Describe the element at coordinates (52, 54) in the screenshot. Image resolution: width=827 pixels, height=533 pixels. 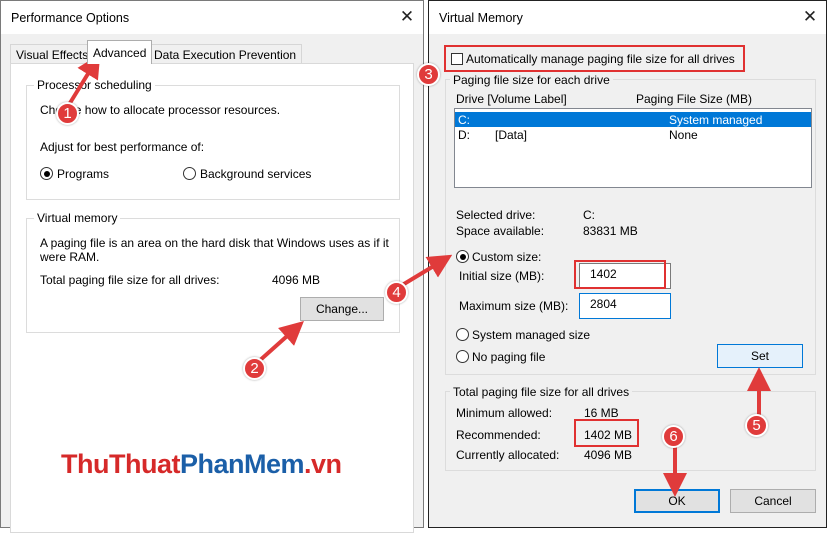
I see `tab-visual-effects: Visual Effects` at that location.